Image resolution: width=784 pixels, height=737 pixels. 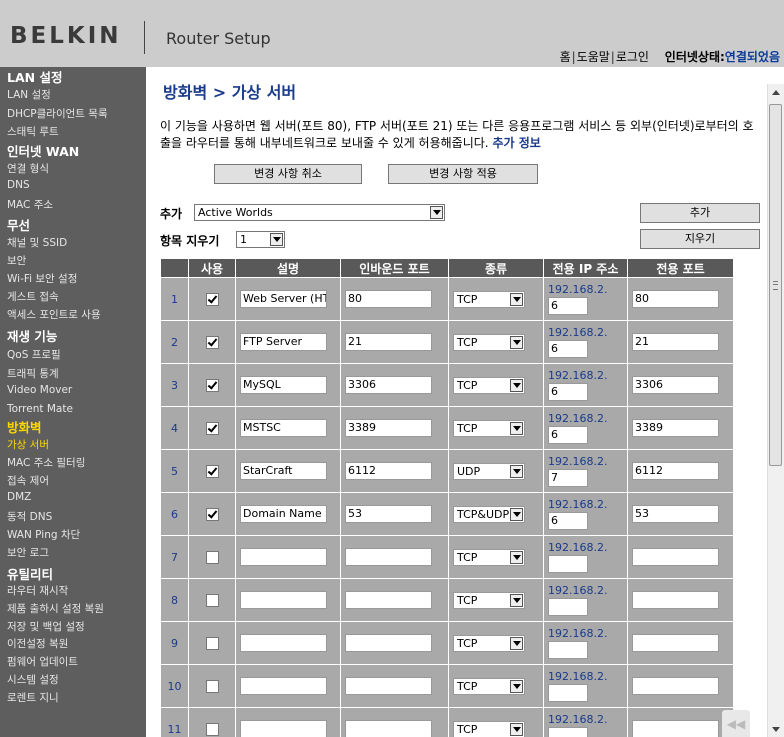 What do you see at coordinates (42, 278) in the screenshot?
I see `sidebar-item: Wi-Fi 보안 설정` at bounding box center [42, 278].